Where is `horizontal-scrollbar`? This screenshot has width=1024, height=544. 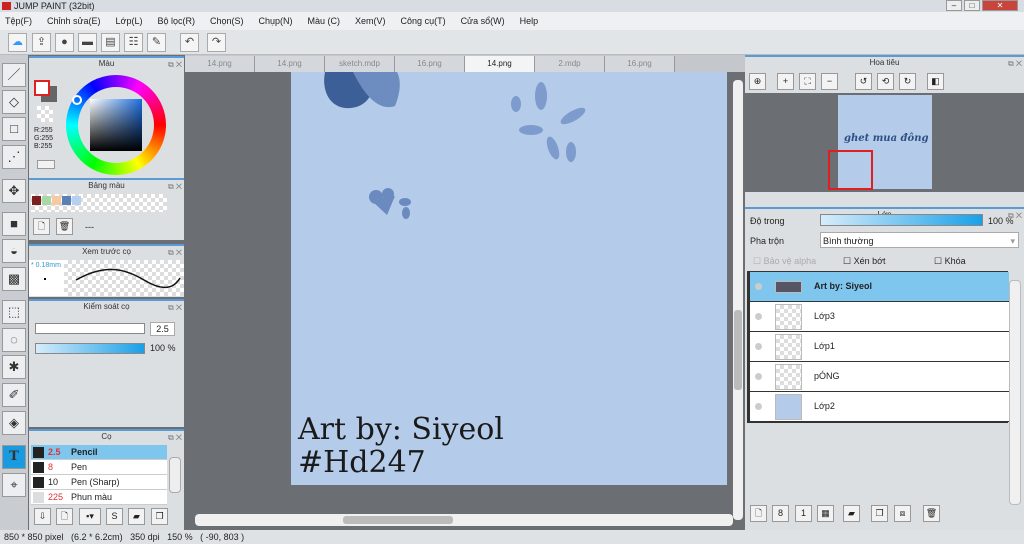
horizontal-scrollbar is located at coordinates (464, 520).